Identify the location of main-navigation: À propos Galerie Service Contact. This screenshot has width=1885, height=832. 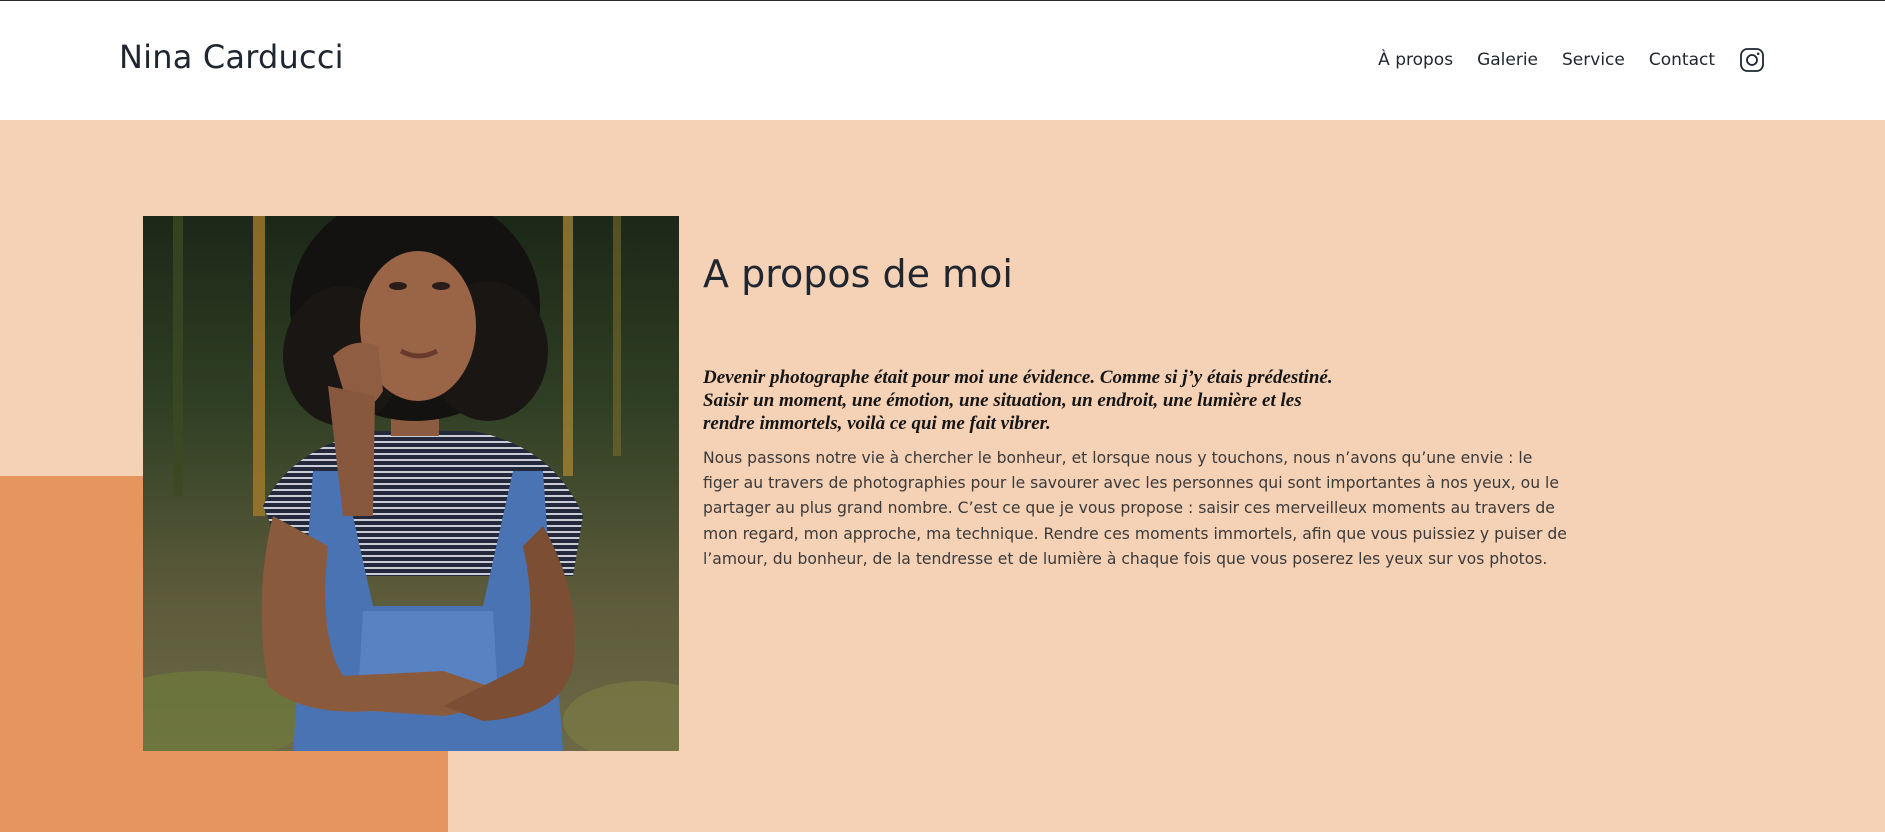
(1571, 60).